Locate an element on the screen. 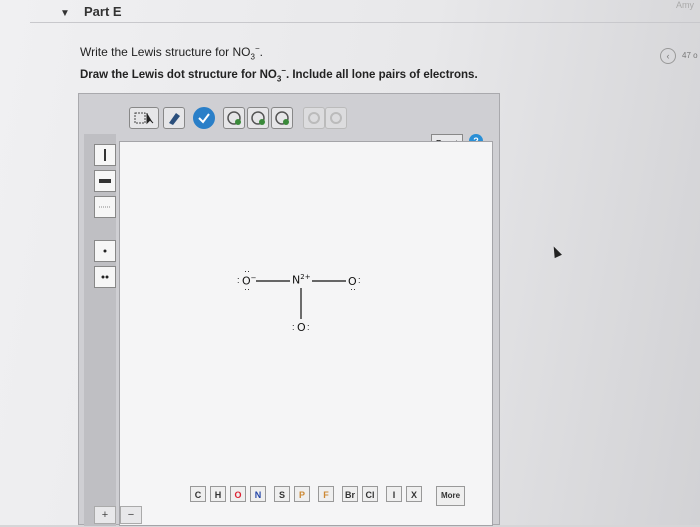 The image size is (700, 527). prompt-suffix: . is located at coordinates (261, 52).